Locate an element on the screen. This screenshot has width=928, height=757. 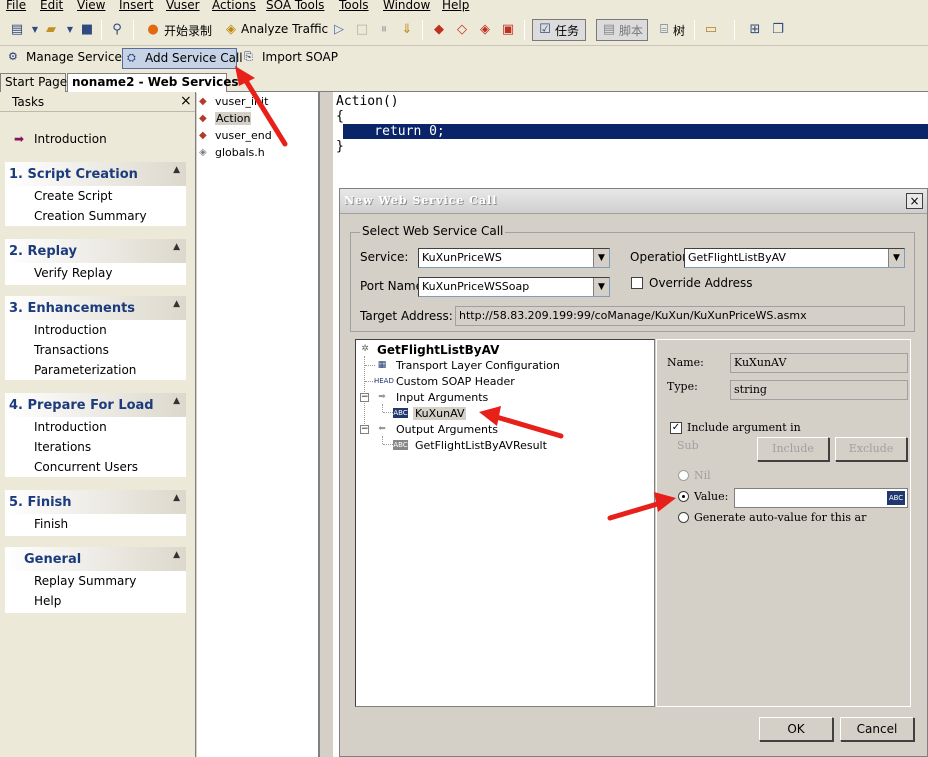
run-icon: ▣ is located at coordinates (508, 30).